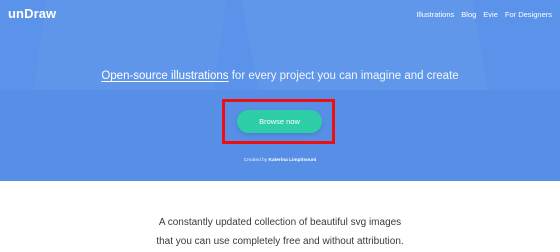 The image size is (560, 252). What do you see at coordinates (468, 14) in the screenshot?
I see `nav-link-blog: Blog` at bounding box center [468, 14].